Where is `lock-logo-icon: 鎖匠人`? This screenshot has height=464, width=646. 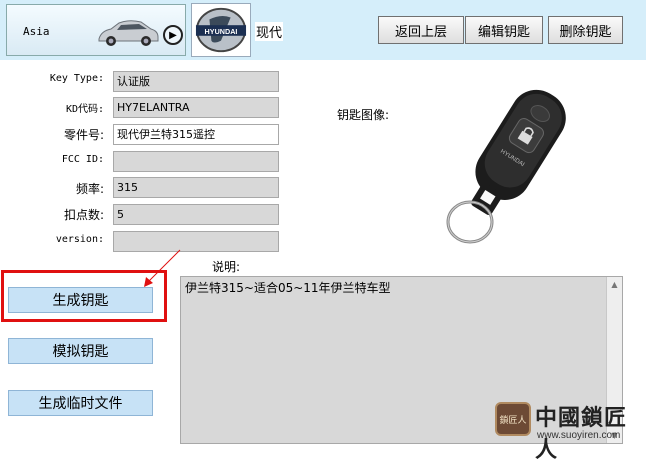 lock-logo-icon: 鎖匠人 is located at coordinates (513, 419).